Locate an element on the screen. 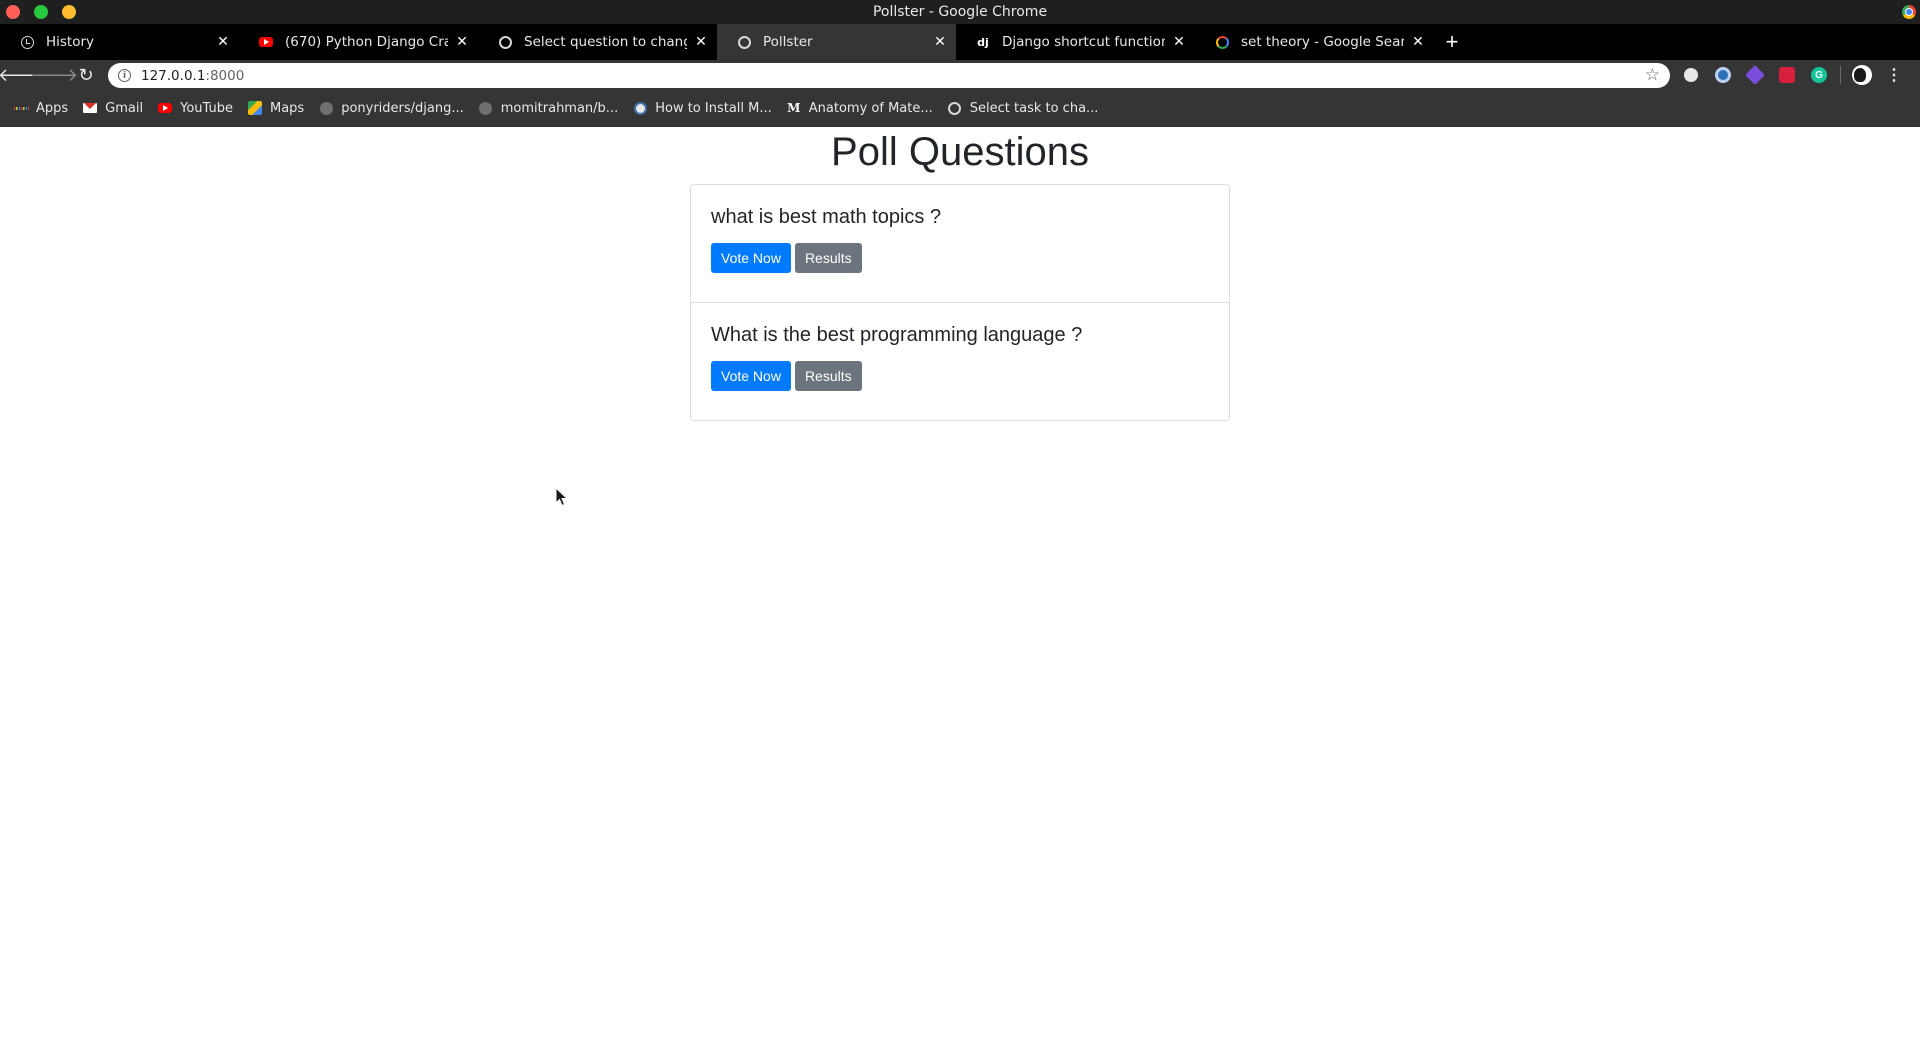  page-title: Poll Questions is located at coordinates (960, 152).